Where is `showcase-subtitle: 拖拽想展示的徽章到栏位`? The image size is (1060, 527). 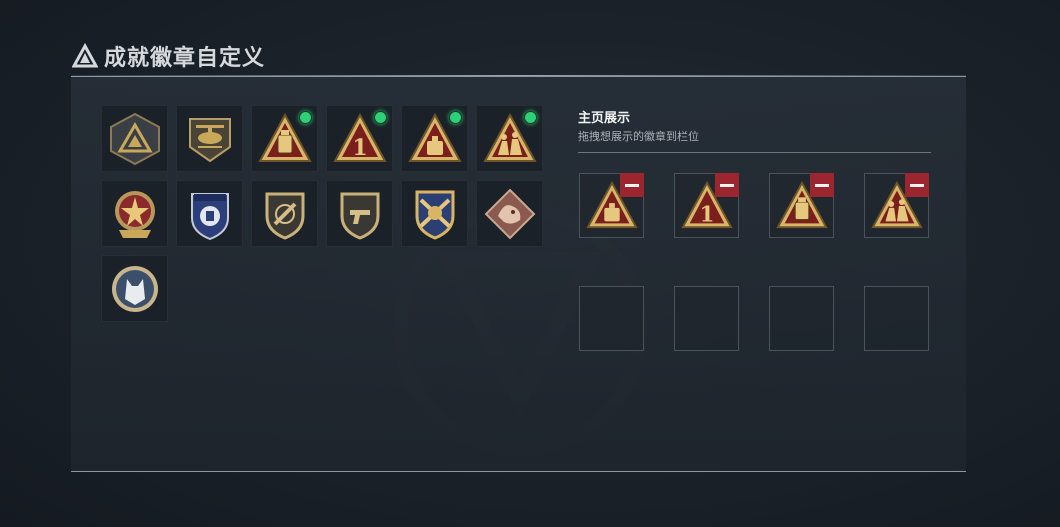
showcase-subtitle: 拖拽想展示的徽章到栏位 is located at coordinates (638, 136).